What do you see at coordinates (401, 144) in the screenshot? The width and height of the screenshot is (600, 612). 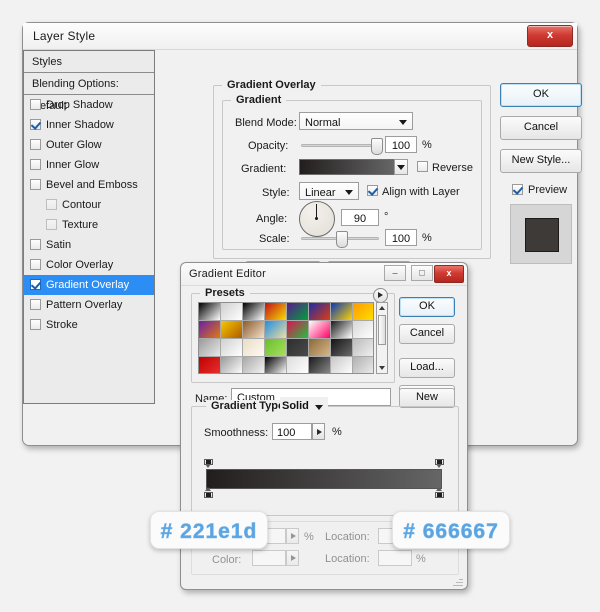 I see `opacity-input: 100` at bounding box center [401, 144].